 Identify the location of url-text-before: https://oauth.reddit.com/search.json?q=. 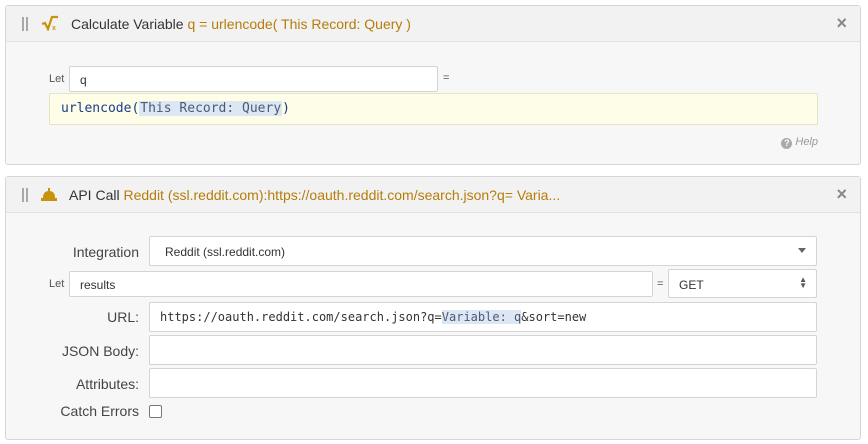
(301, 317).